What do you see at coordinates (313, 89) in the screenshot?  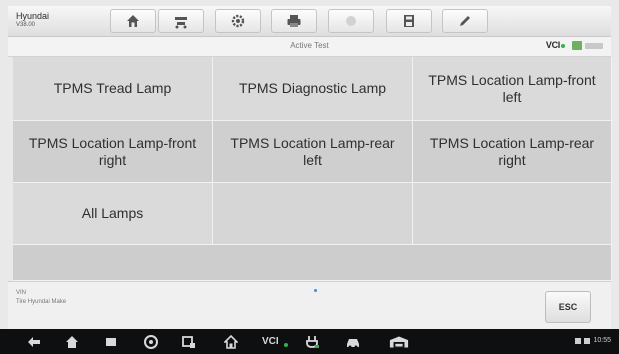 I see `lamp-item: TPMS Diagnostic Lamp` at bounding box center [313, 89].